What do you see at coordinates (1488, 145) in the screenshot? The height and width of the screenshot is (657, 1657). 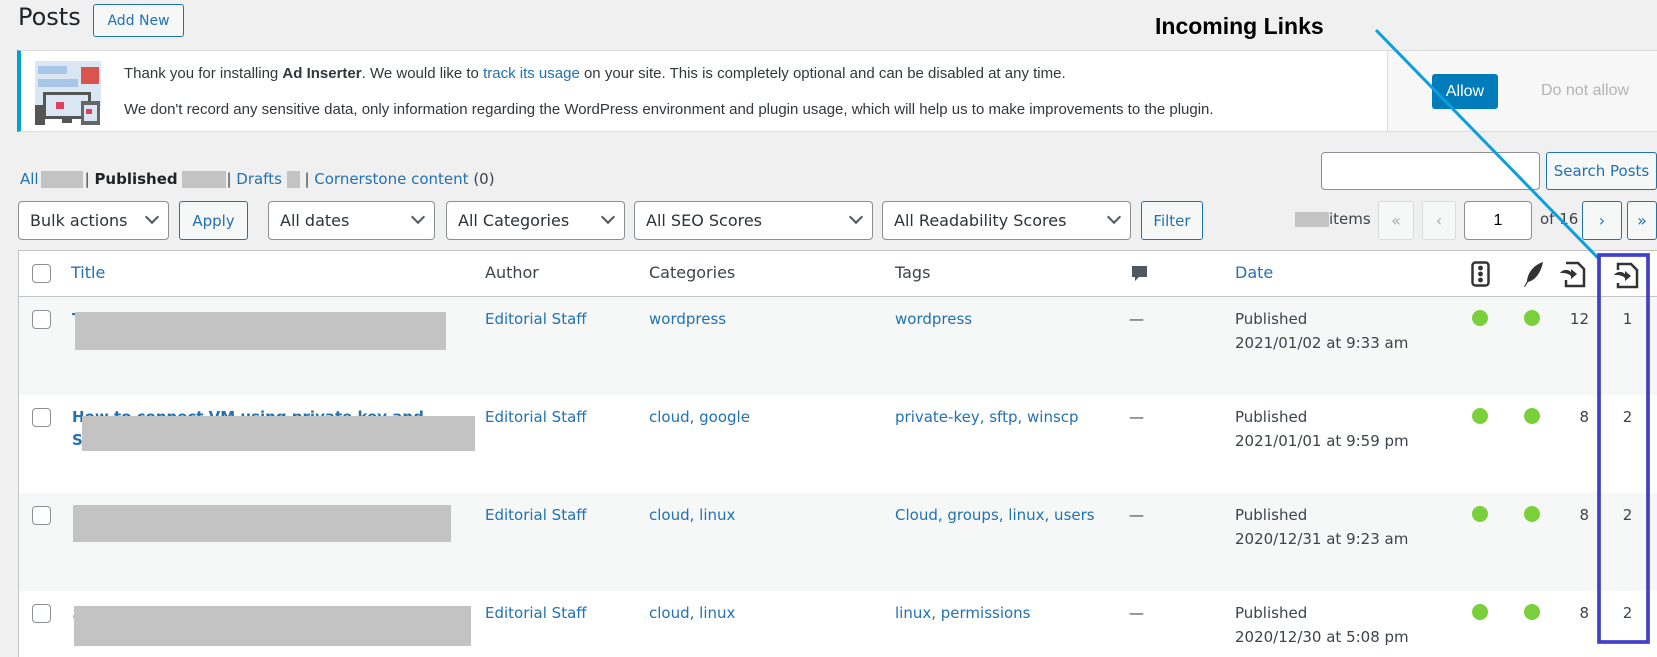 I see `annotation-arrow-line` at bounding box center [1488, 145].